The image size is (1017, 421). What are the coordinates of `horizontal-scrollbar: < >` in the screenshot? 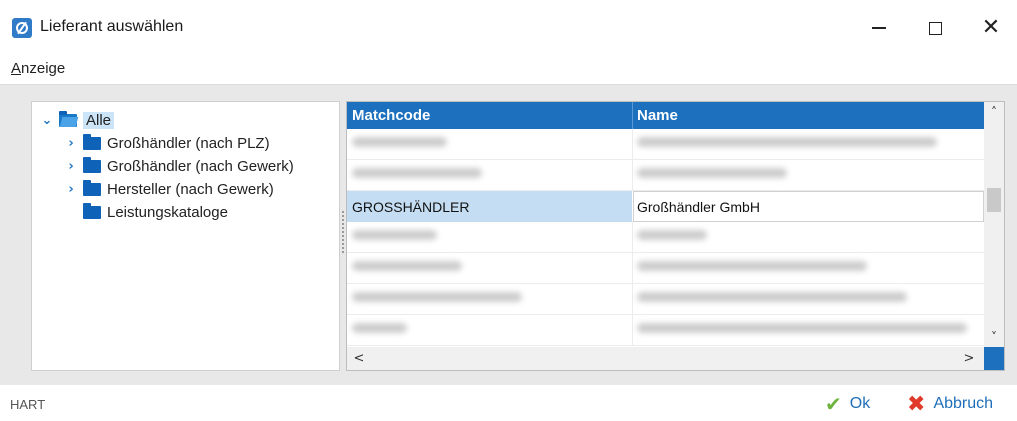 It's located at (665, 358).